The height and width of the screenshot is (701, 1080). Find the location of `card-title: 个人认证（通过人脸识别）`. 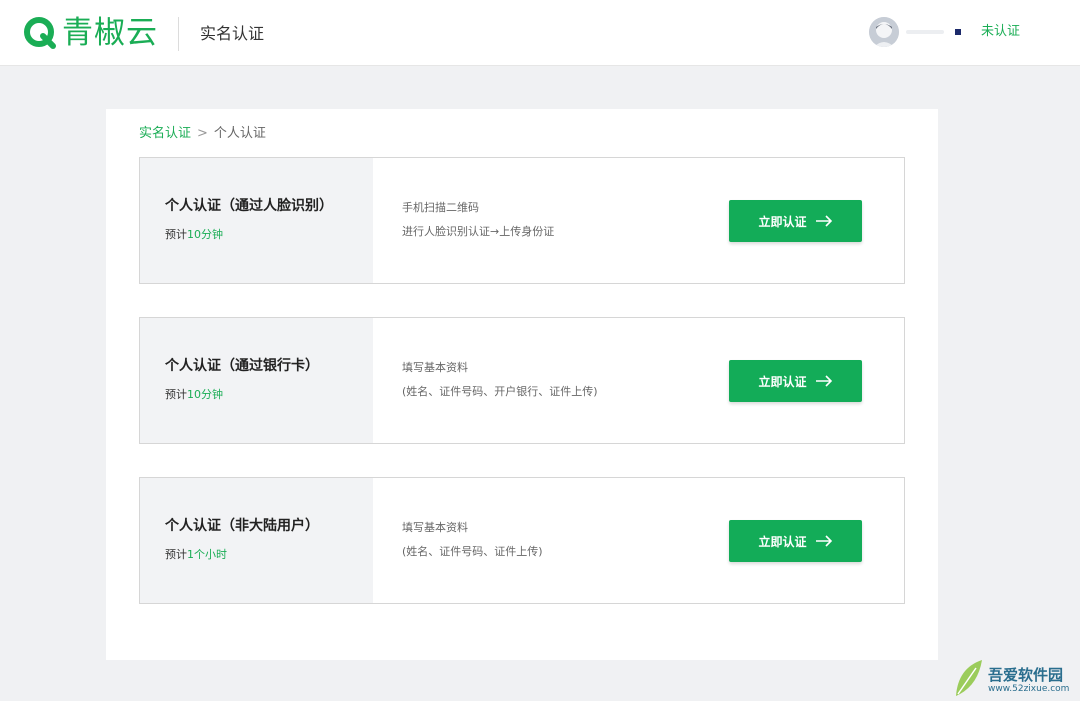

card-title: 个人认证（通过人脸识别） is located at coordinates (249, 206).